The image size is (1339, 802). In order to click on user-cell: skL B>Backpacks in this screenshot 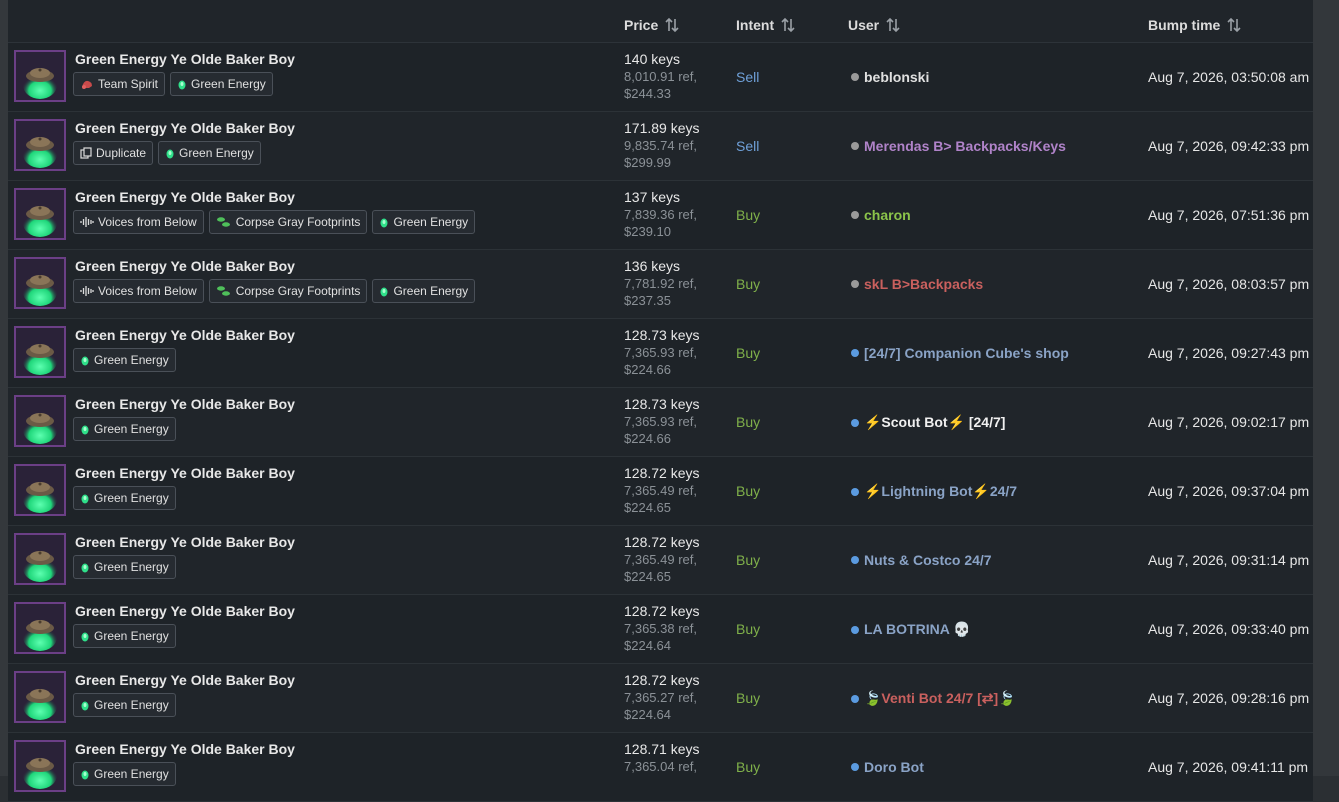, I will do `click(917, 284)`.